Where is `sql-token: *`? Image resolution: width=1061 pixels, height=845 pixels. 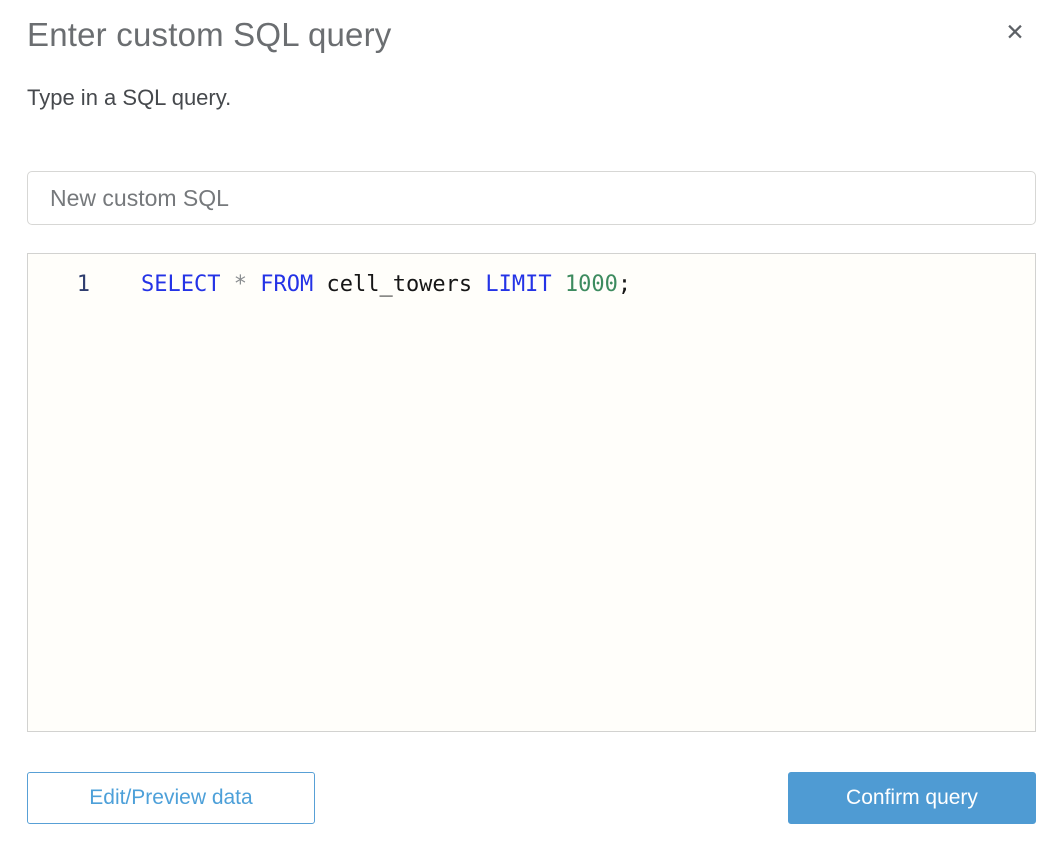 sql-token: * is located at coordinates (240, 284).